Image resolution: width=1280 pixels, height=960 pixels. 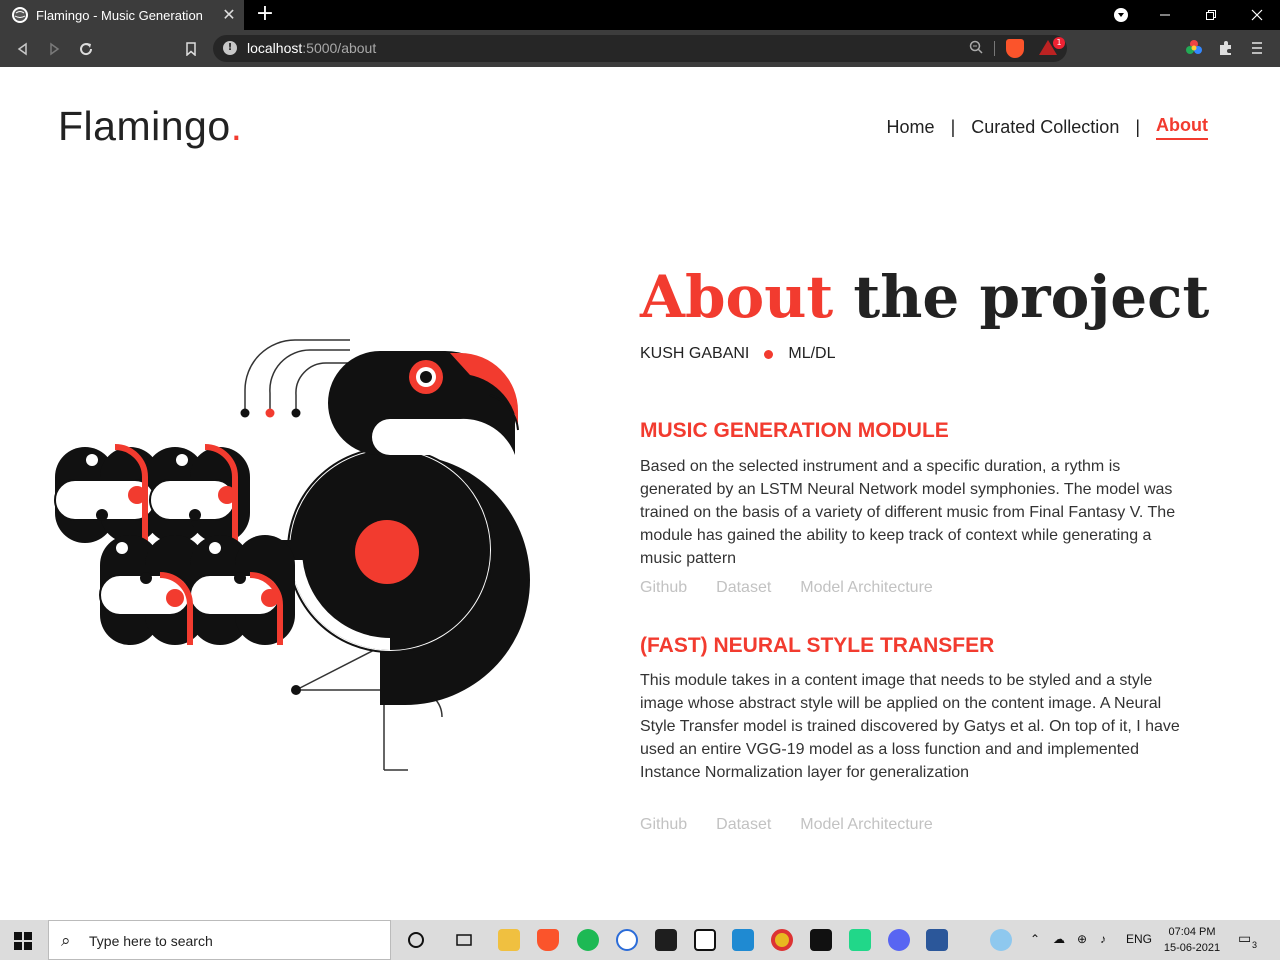 I want to click on url-host: localhost, so click(x=275, y=48).